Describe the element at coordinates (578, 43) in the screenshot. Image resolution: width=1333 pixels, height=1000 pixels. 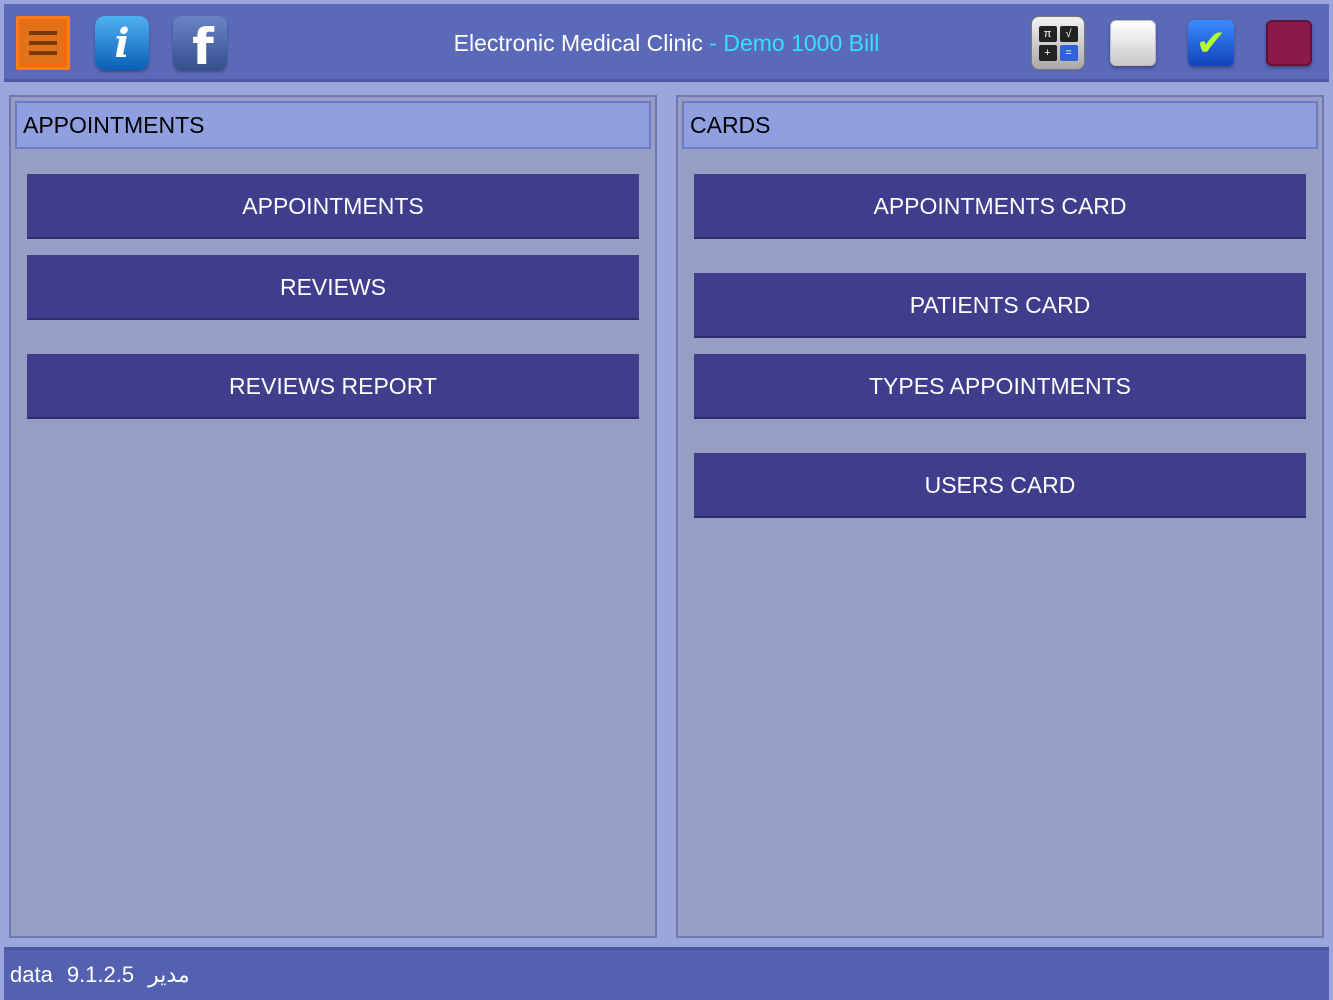
I see `app-title-main: Electronic Medical Clinic` at that location.